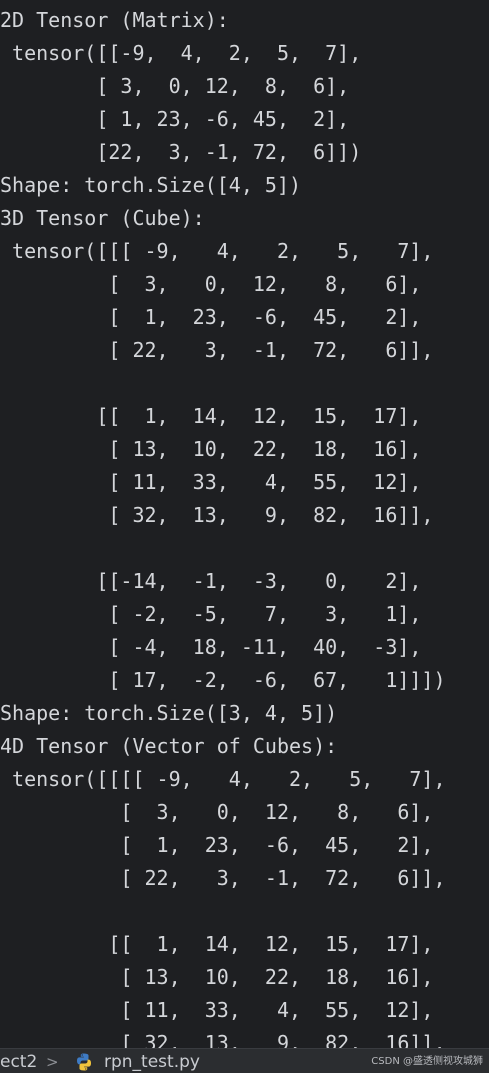 The height and width of the screenshot is (1073, 489). What do you see at coordinates (211, 647) in the screenshot?
I see `console-line: [ -4, 18, -11, 40, -3],` at bounding box center [211, 647].